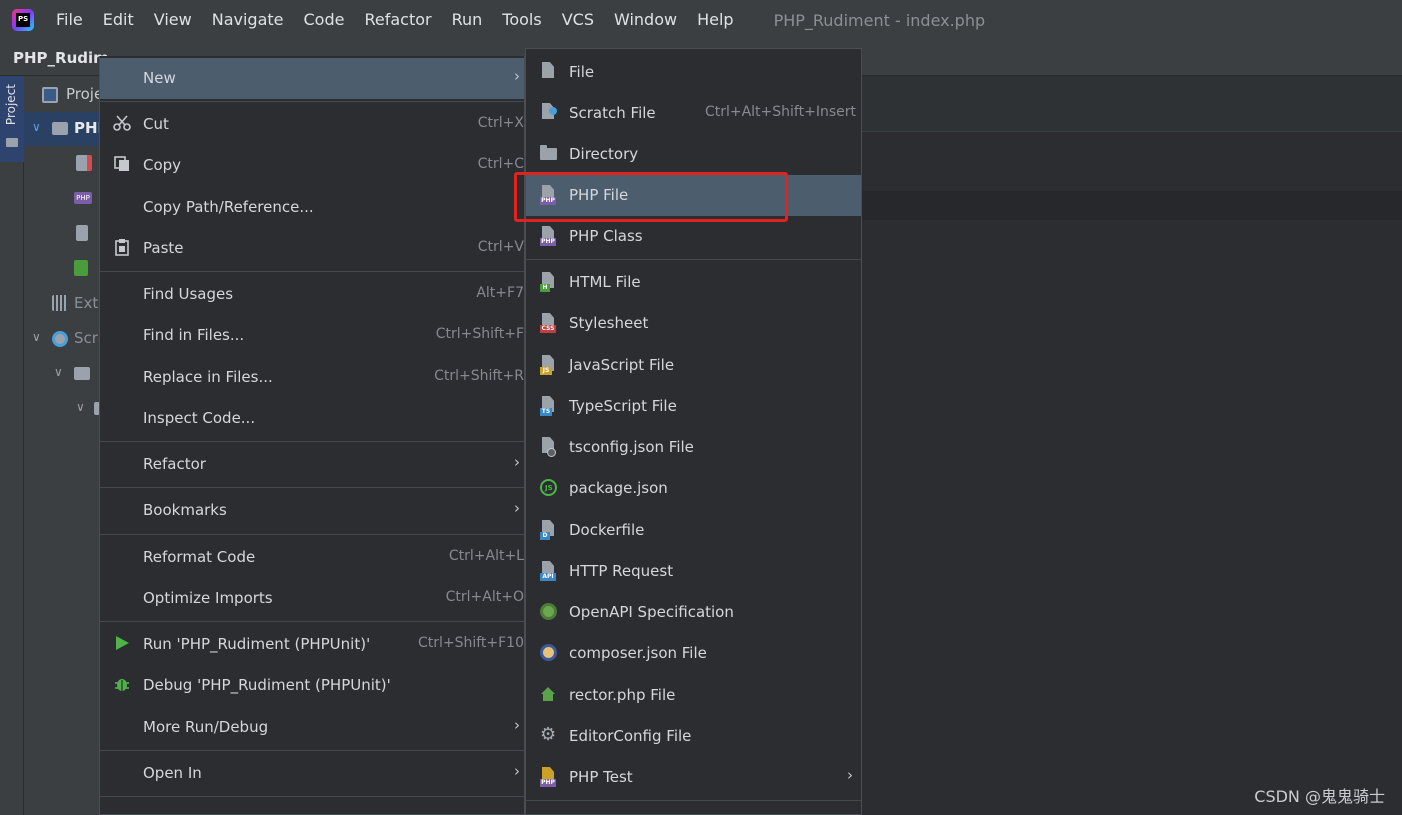 The height and width of the screenshot is (815, 1402). Describe the element at coordinates (548, 734) in the screenshot. I see `gear-icon: ⚙` at that location.